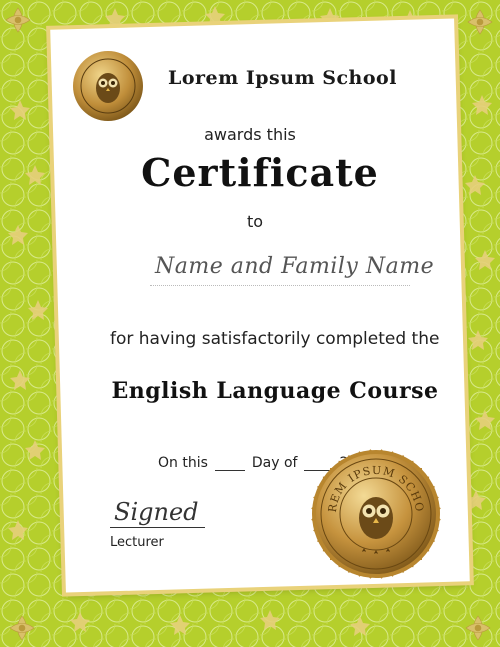 The height and width of the screenshot is (647, 500). What do you see at coordinates (275, 339) in the screenshot?
I see `completion-statement: for having satisfactorily completed the` at bounding box center [275, 339].